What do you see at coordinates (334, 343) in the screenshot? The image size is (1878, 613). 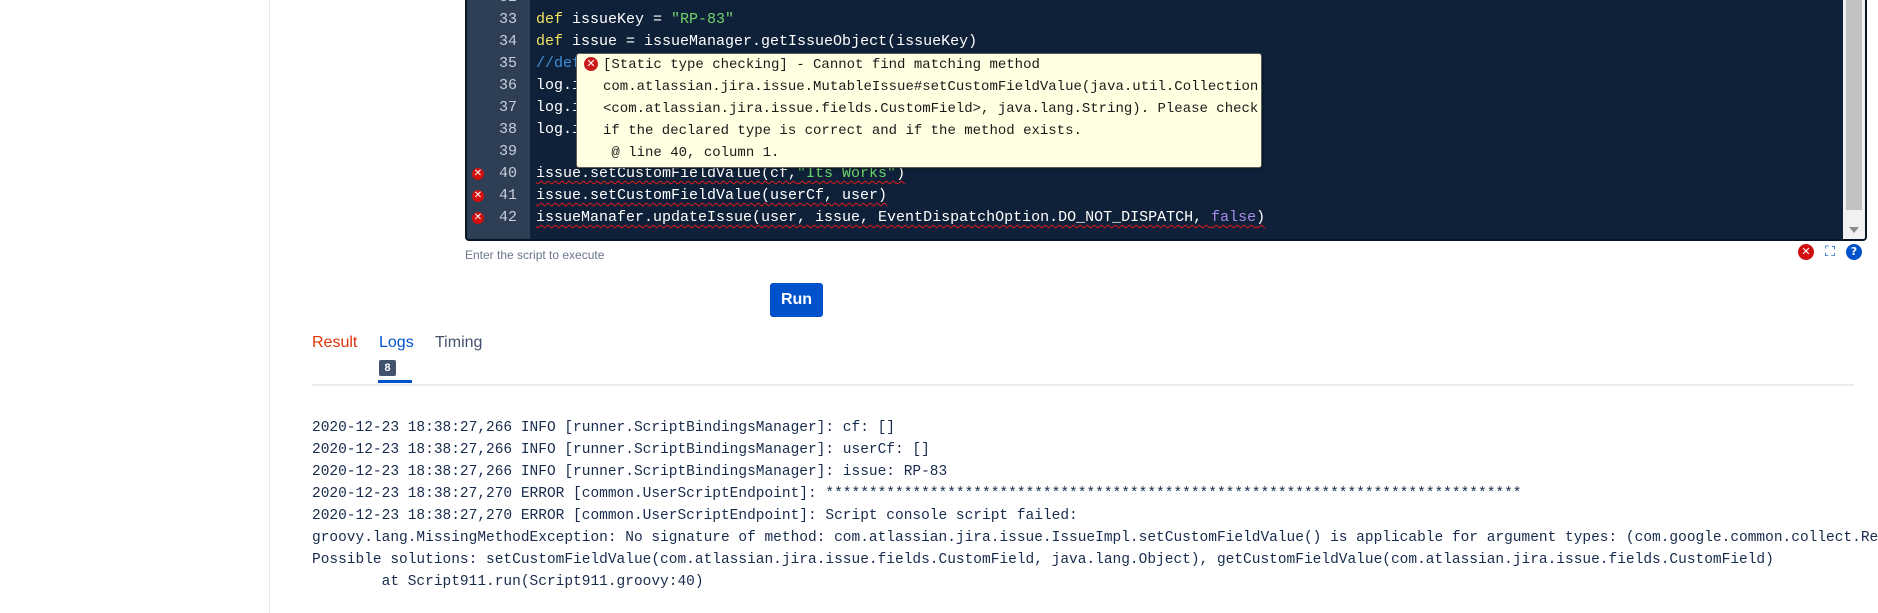 I see `tab-result: Result` at bounding box center [334, 343].